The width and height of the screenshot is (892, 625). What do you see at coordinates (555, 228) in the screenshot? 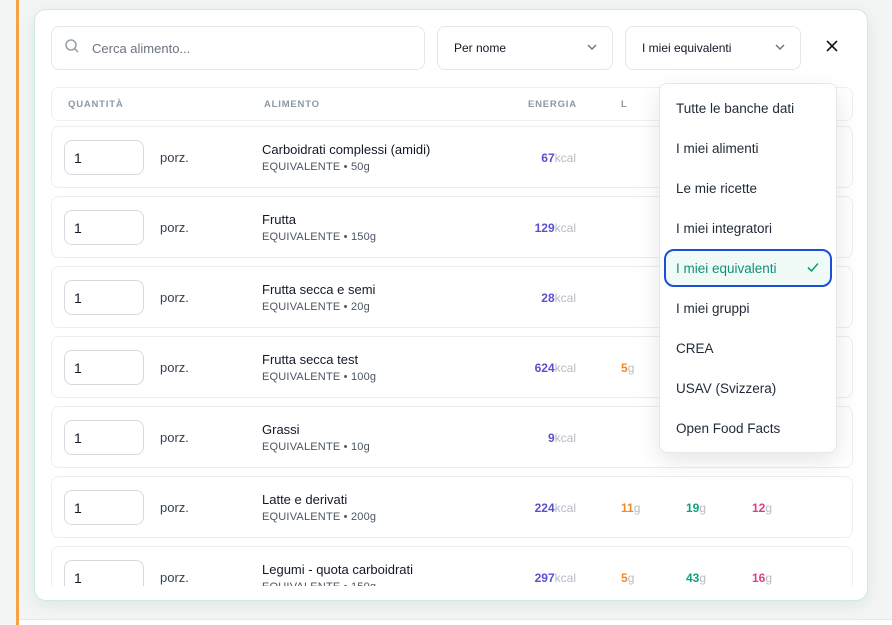
I see `energy-value: 129kcal` at bounding box center [555, 228].